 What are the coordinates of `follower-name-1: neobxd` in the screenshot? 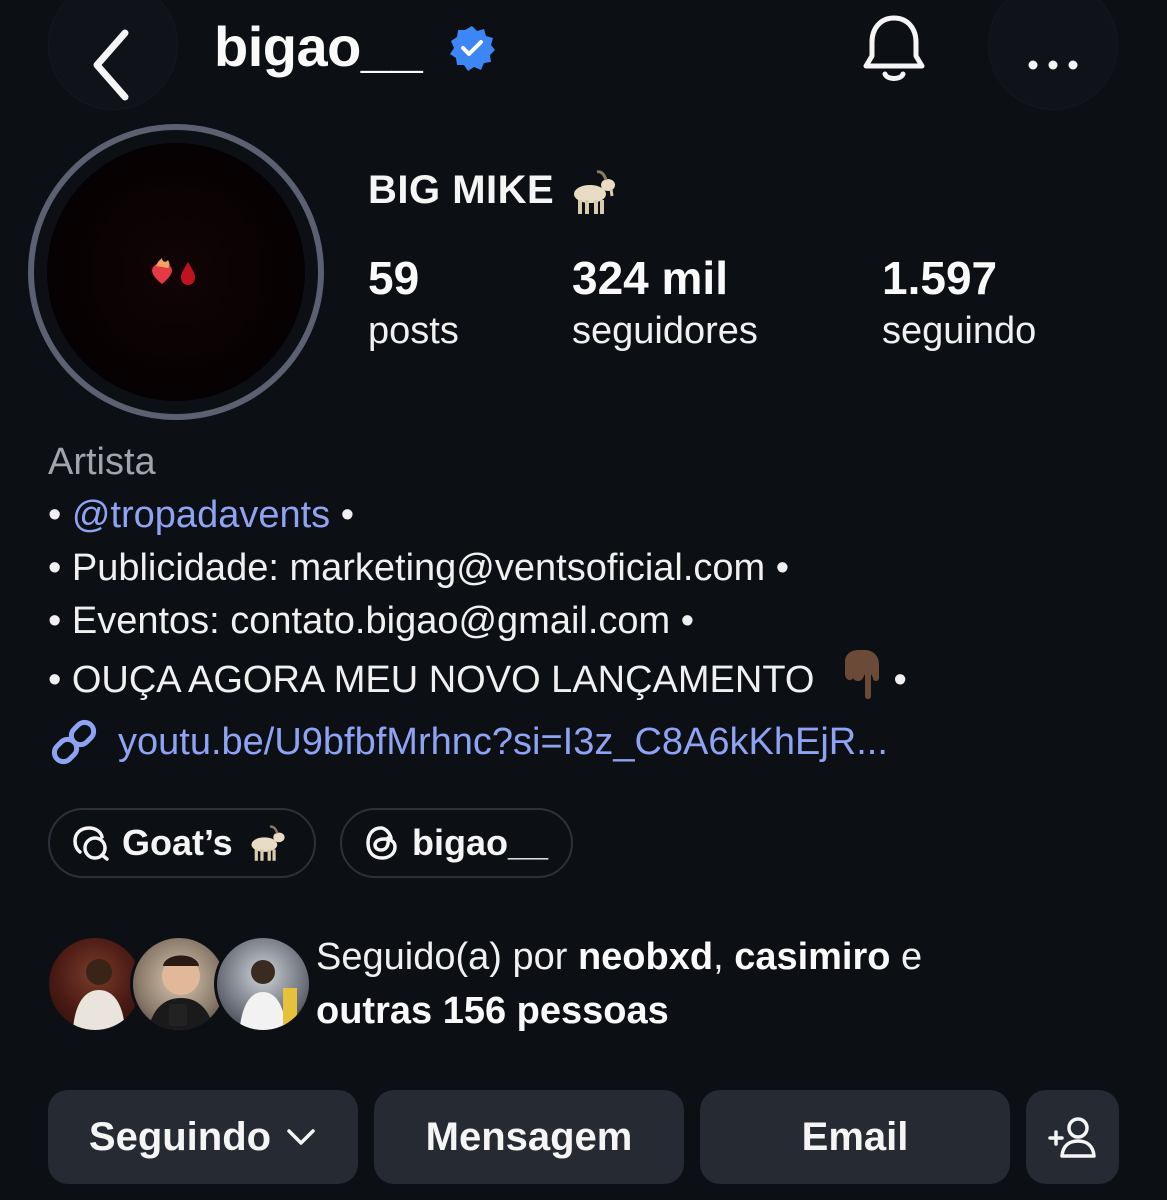 It's located at (645, 957).